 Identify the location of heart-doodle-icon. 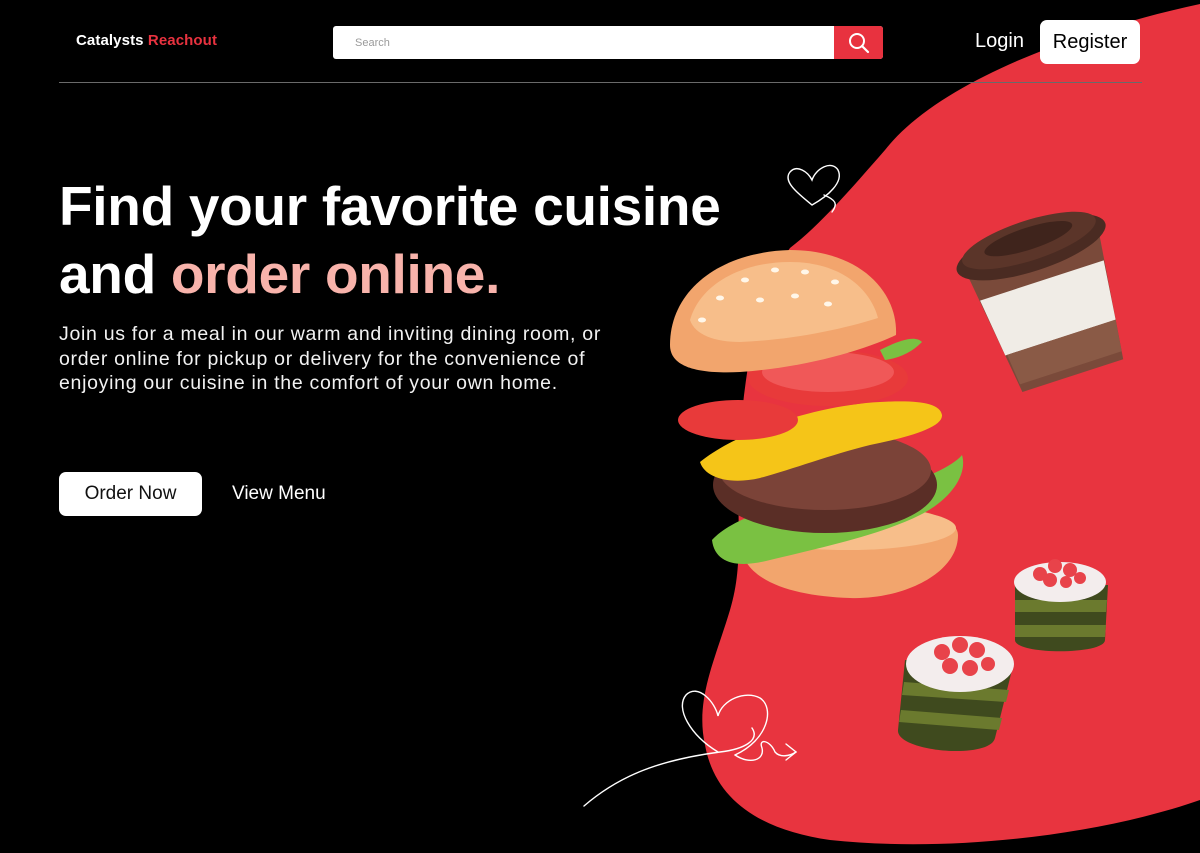
(813, 188).